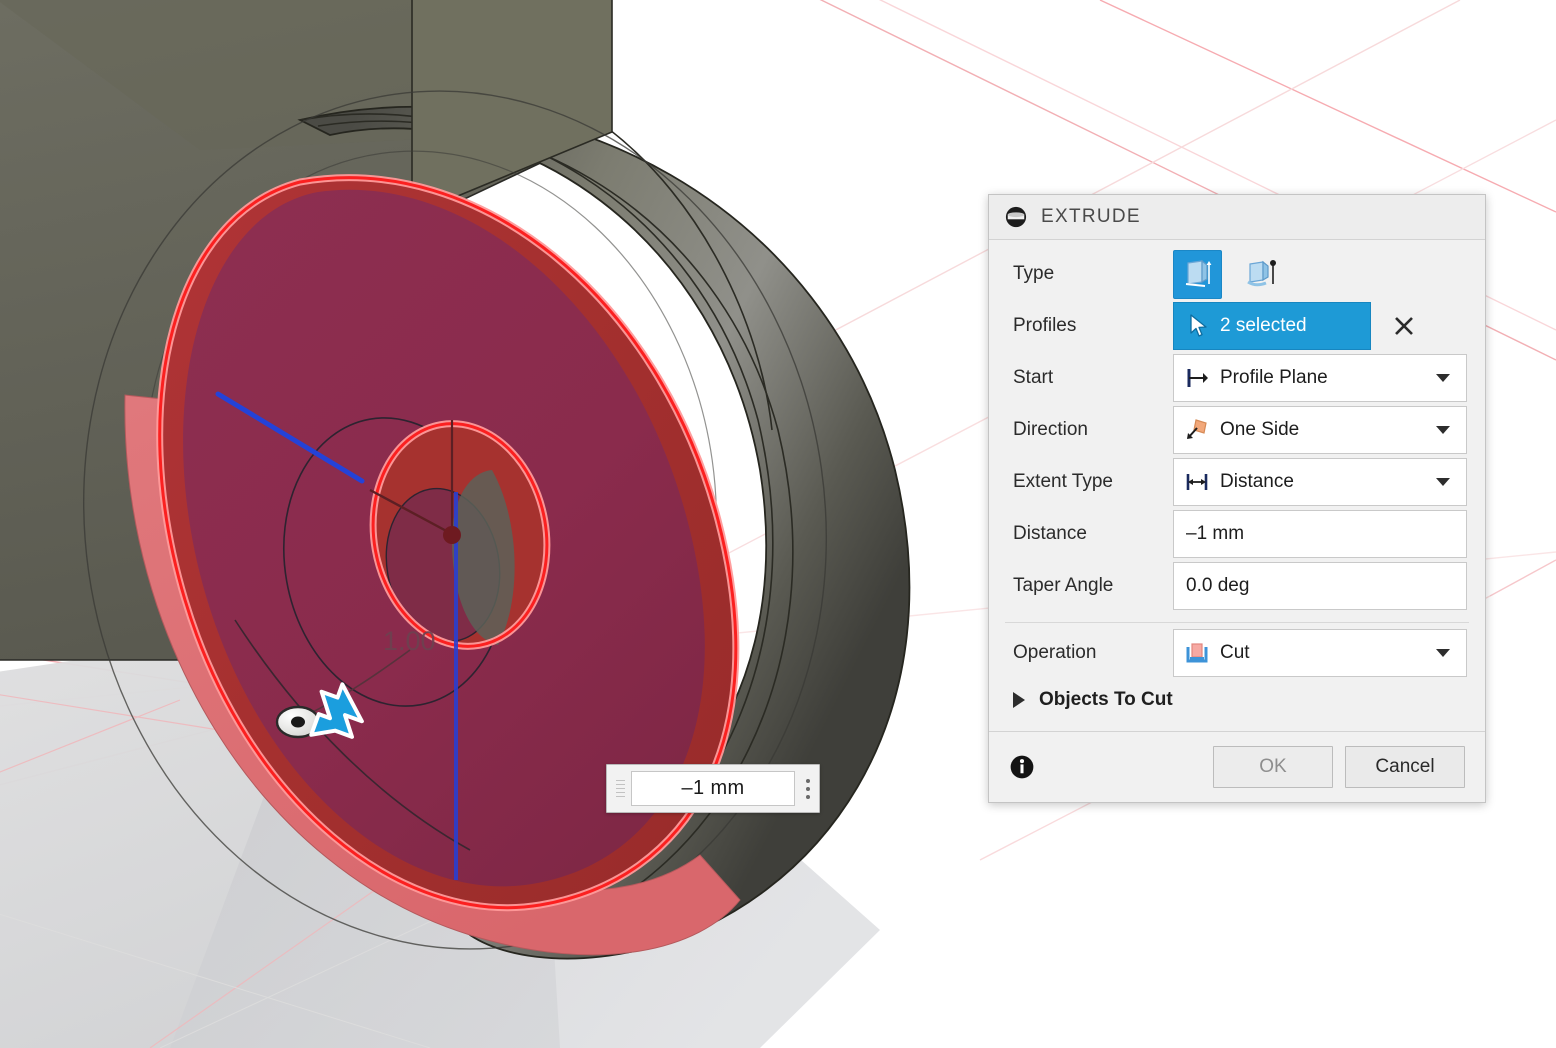 This screenshot has height=1048, width=1556. I want to click on dialog-title-bar: EXTRUDE, so click(1237, 217).